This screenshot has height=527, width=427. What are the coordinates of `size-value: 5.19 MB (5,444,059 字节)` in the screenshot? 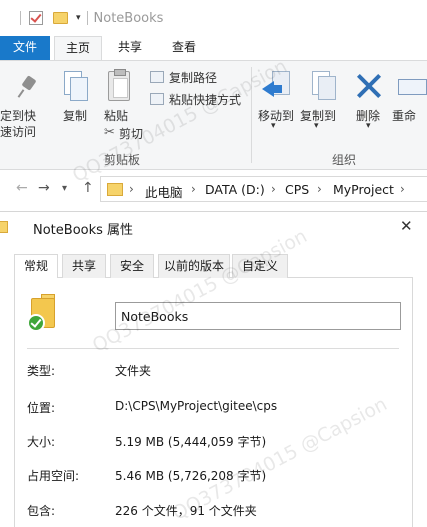 It's located at (191, 442).